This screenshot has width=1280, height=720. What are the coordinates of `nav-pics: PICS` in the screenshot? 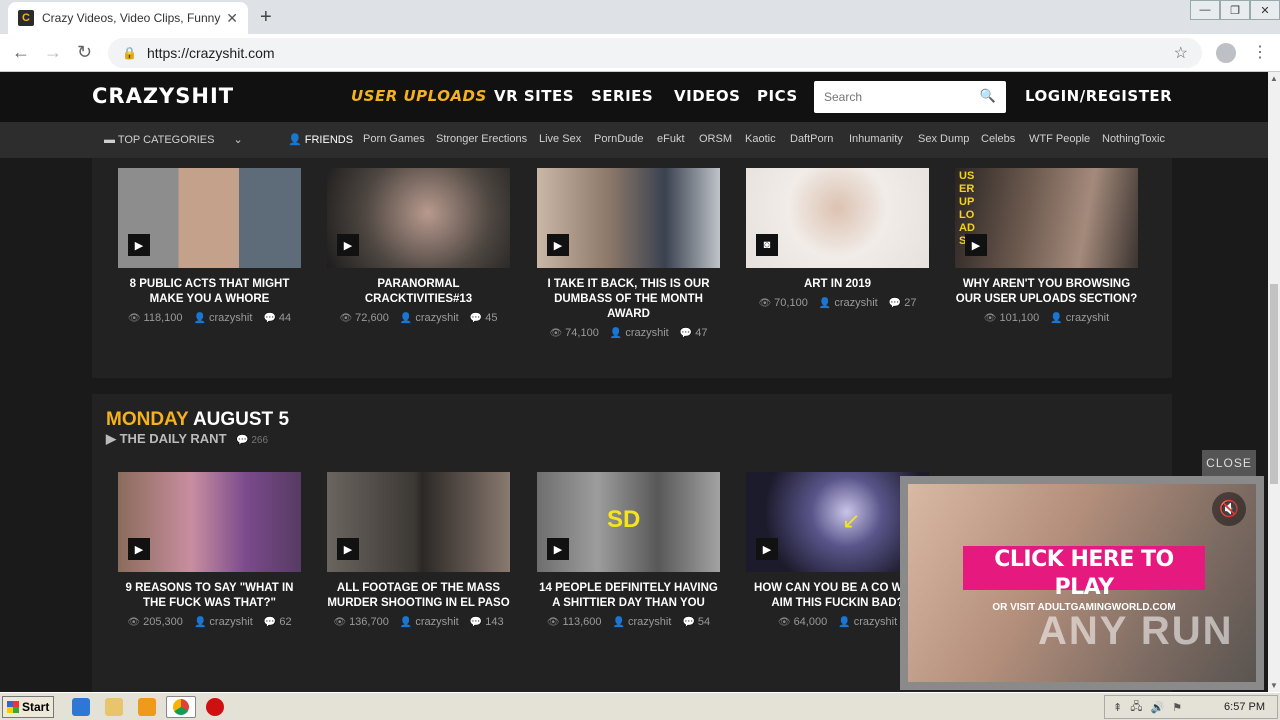 It's located at (777, 96).